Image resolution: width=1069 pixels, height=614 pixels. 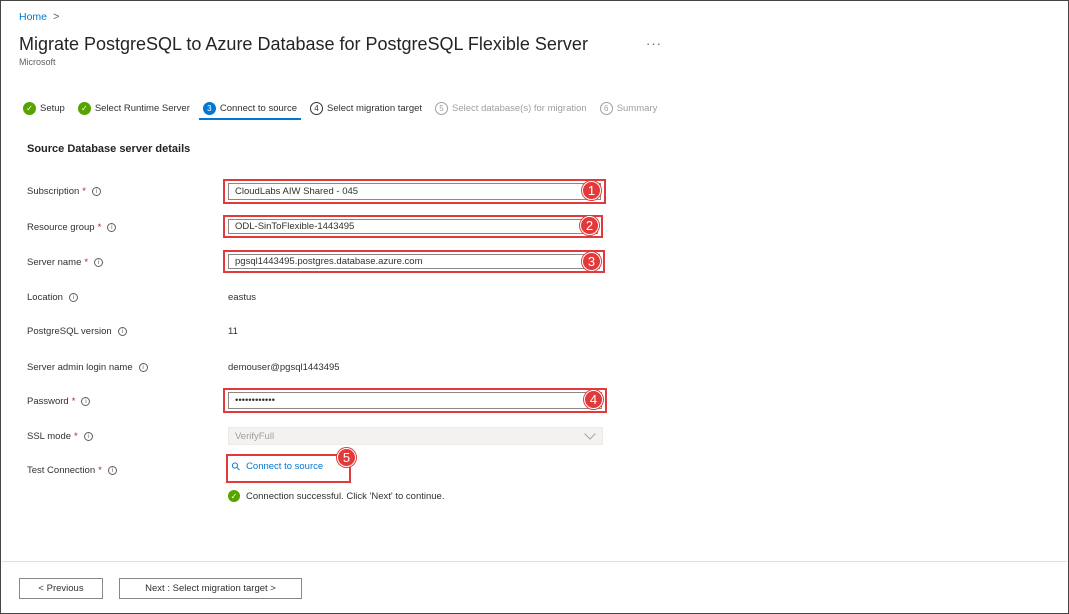 I want to click on tab-label: Select migration target, so click(x=374, y=108).